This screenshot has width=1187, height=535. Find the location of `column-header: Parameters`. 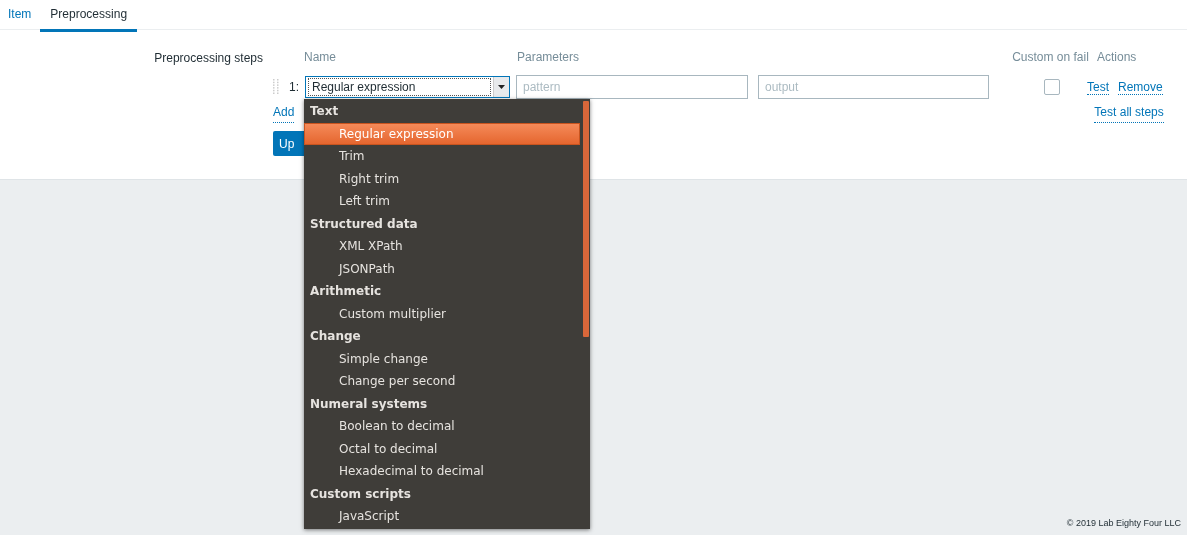

column-header: Parameters is located at coordinates (549, 57).